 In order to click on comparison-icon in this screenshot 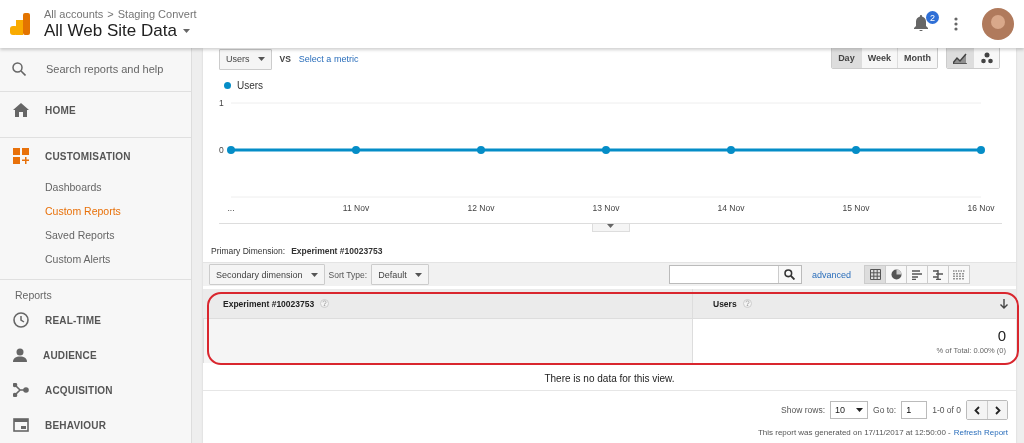, I will do `click(938, 274)`.